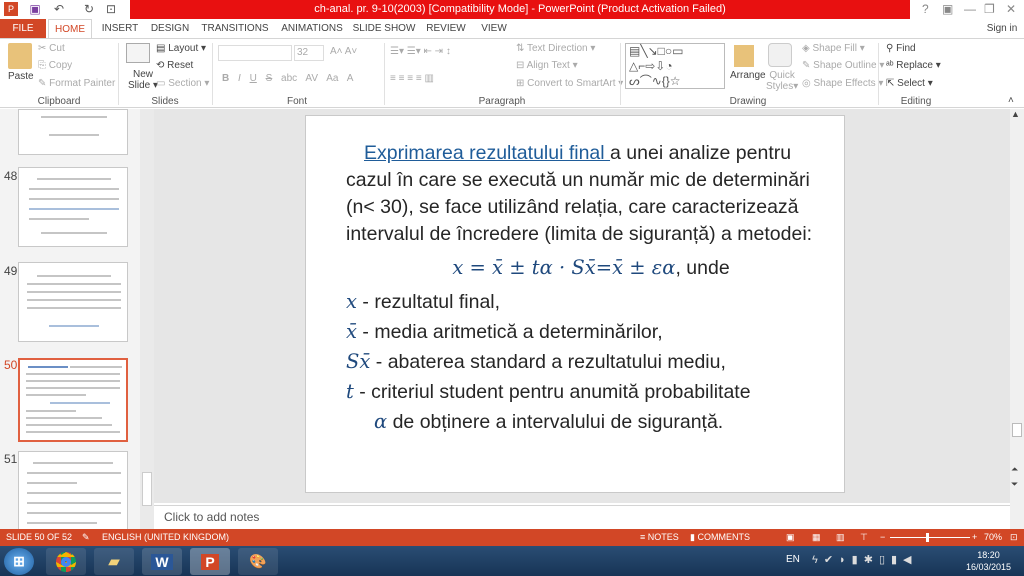 Image resolution: width=1024 pixels, height=576 pixels. Describe the element at coordinates (412, 78) in the screenshot. I see `align-buttons: ≡ ≡ ≡ ≡ ▥` at that location.